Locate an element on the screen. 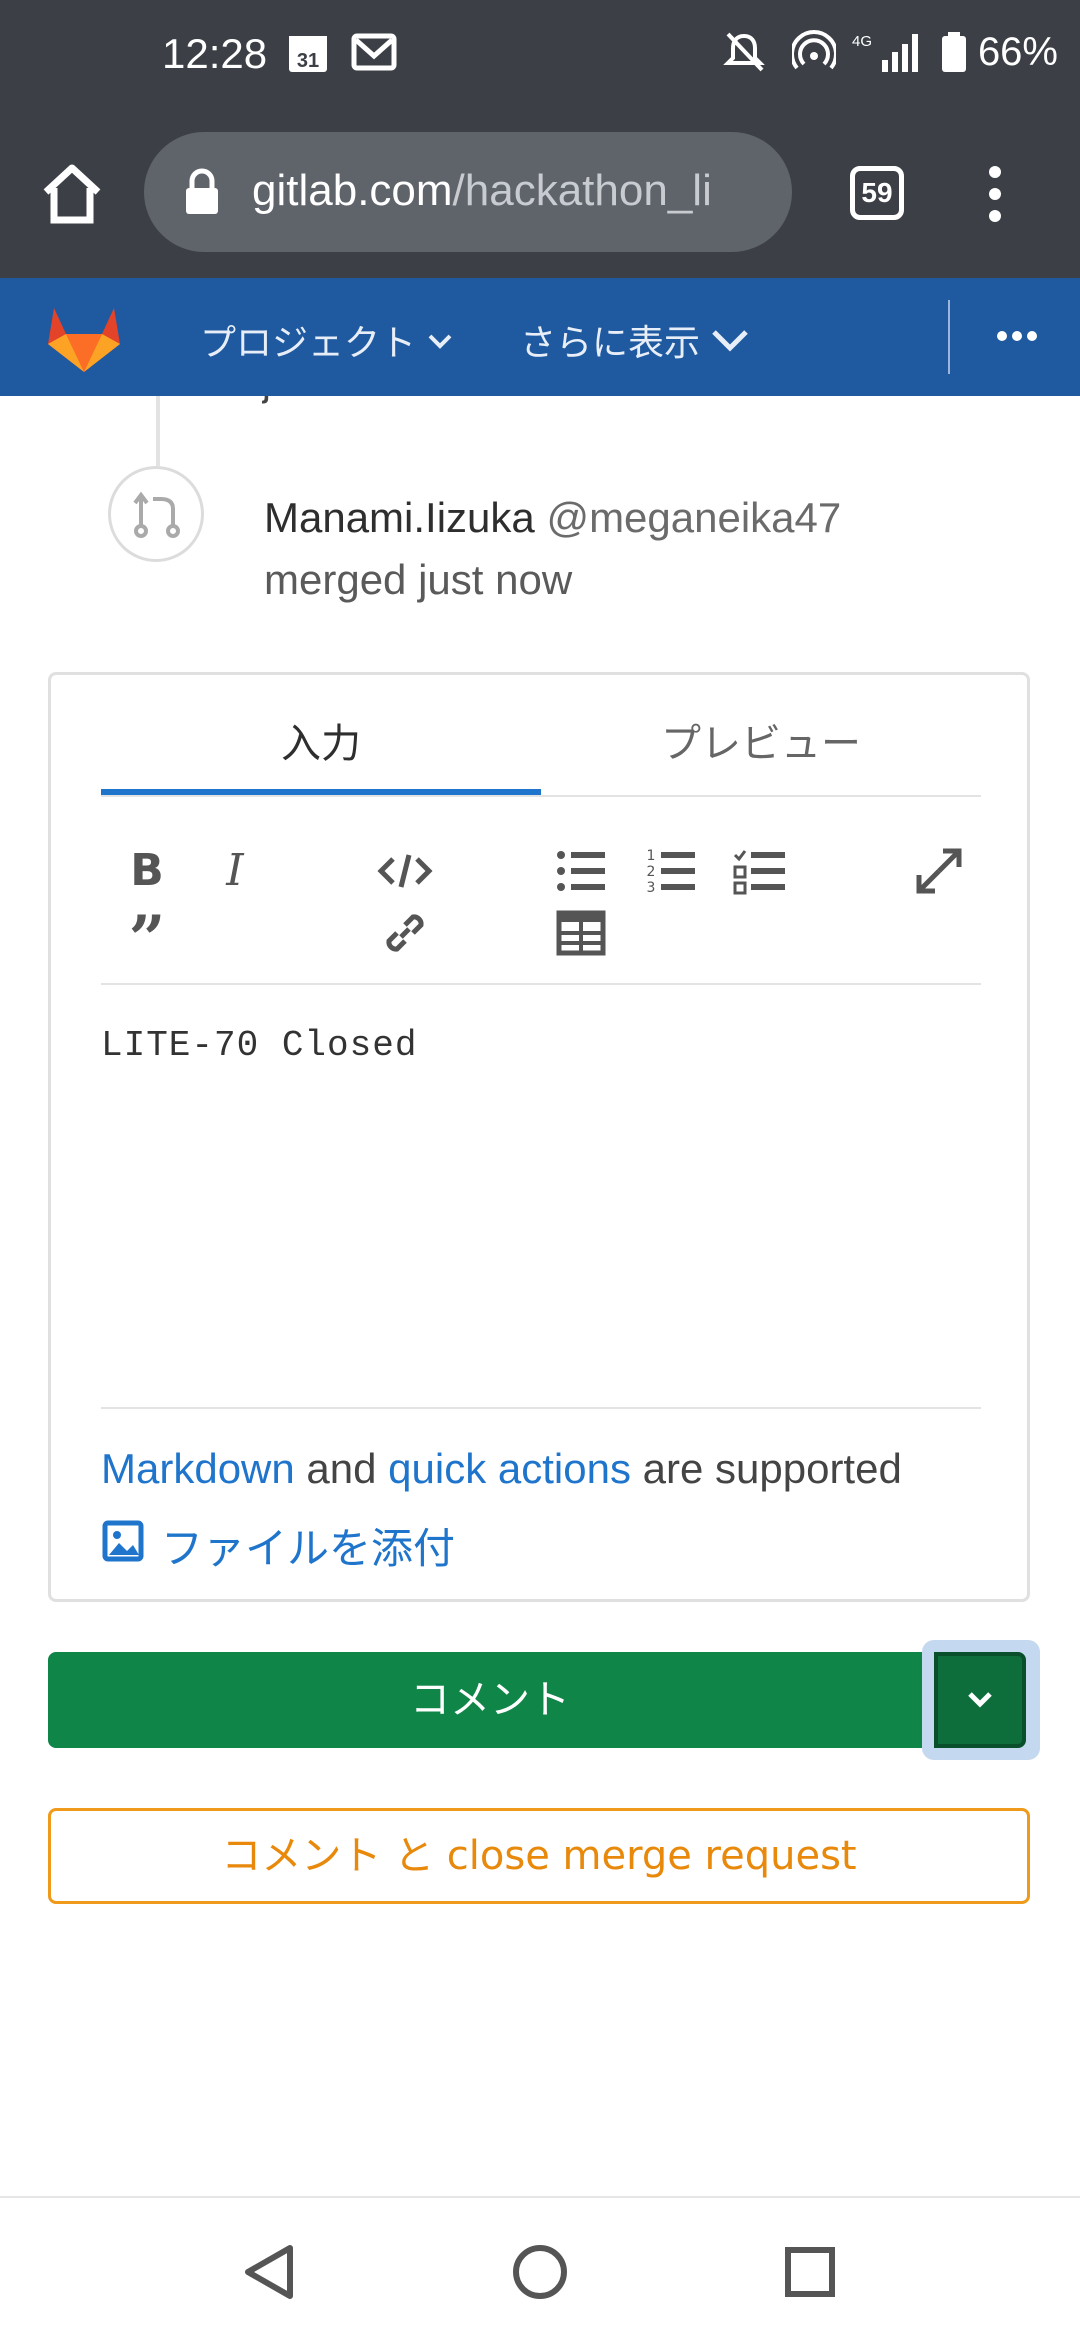 This screenshot has height=2340, width=1080. more-horiz-icon is located at coordinates (1017, 334).